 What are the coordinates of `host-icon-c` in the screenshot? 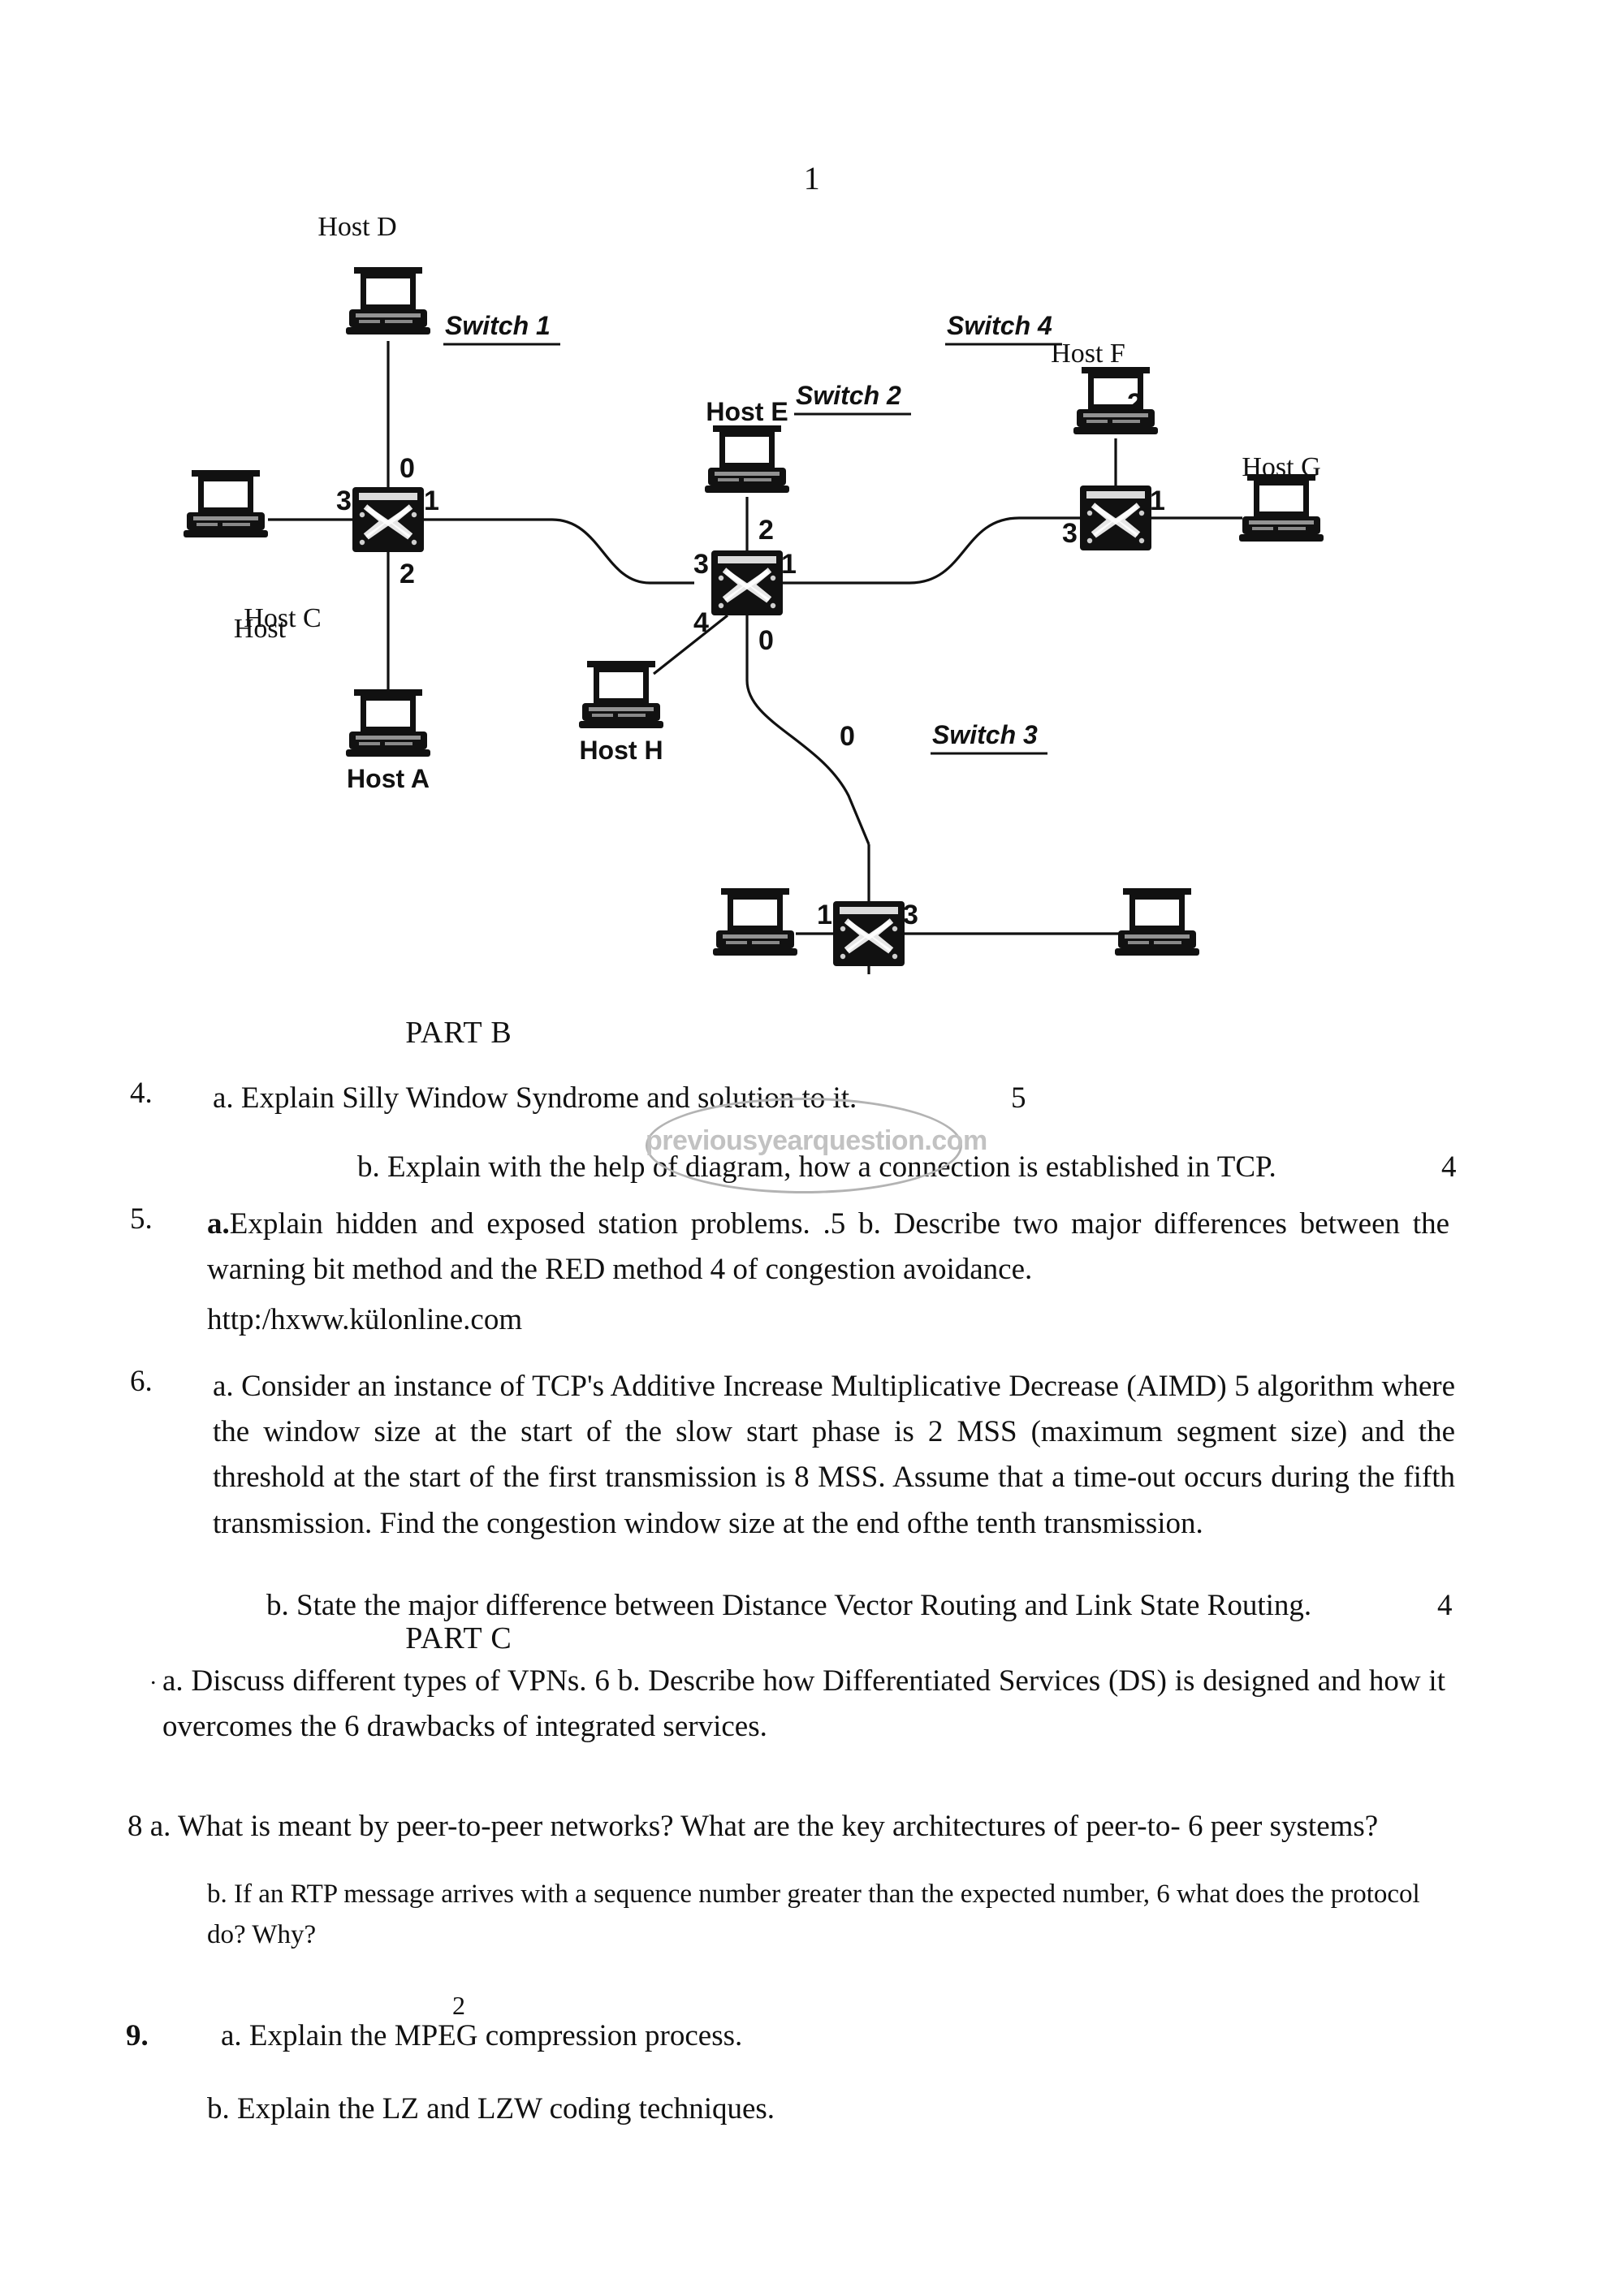 It's located at (226, 503).